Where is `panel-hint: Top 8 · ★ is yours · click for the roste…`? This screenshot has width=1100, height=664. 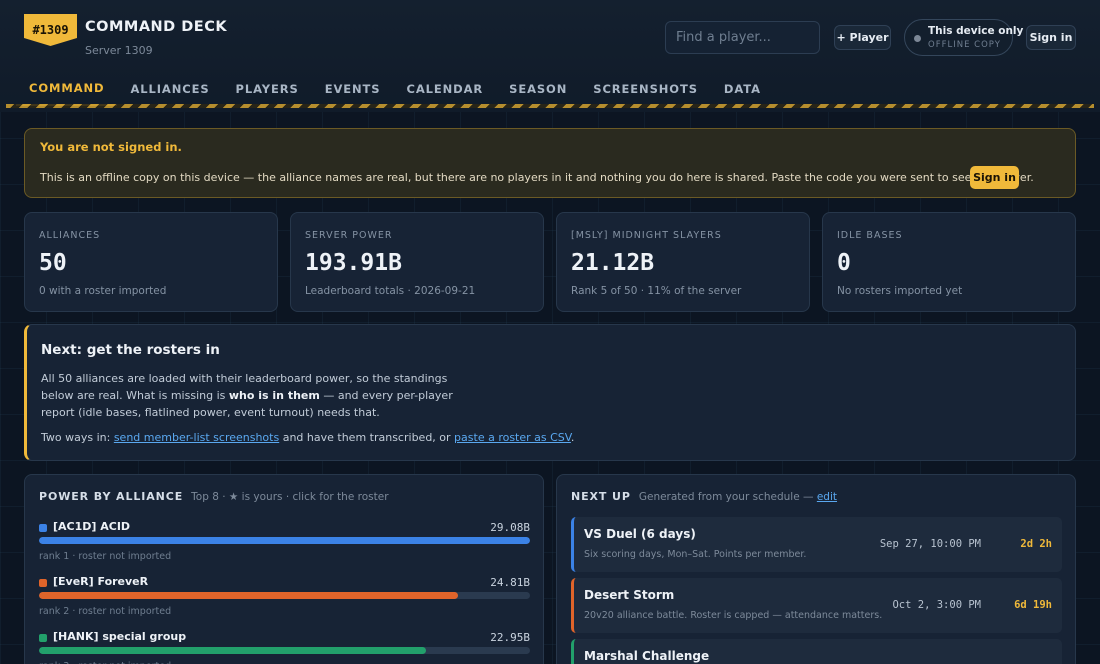 panel-hint: Top 8 · ★ is yours · click for the roste… is located at coordinates (290, 497).